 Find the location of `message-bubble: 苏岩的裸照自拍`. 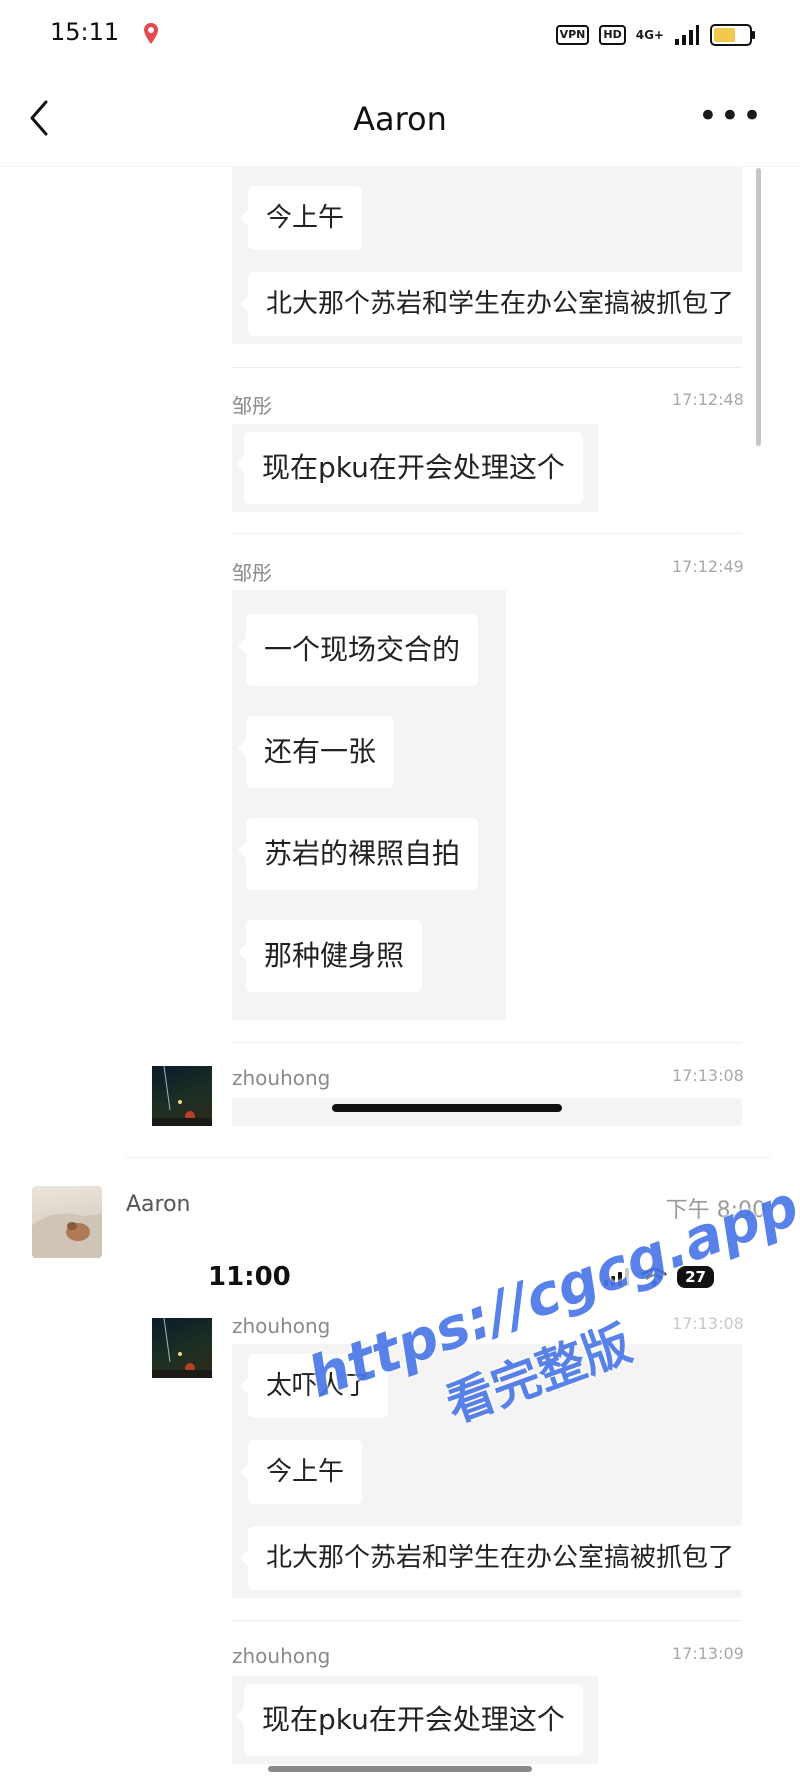

message-bubble: 苏岩的裸照自拍 is located at coordinates (358, 854).